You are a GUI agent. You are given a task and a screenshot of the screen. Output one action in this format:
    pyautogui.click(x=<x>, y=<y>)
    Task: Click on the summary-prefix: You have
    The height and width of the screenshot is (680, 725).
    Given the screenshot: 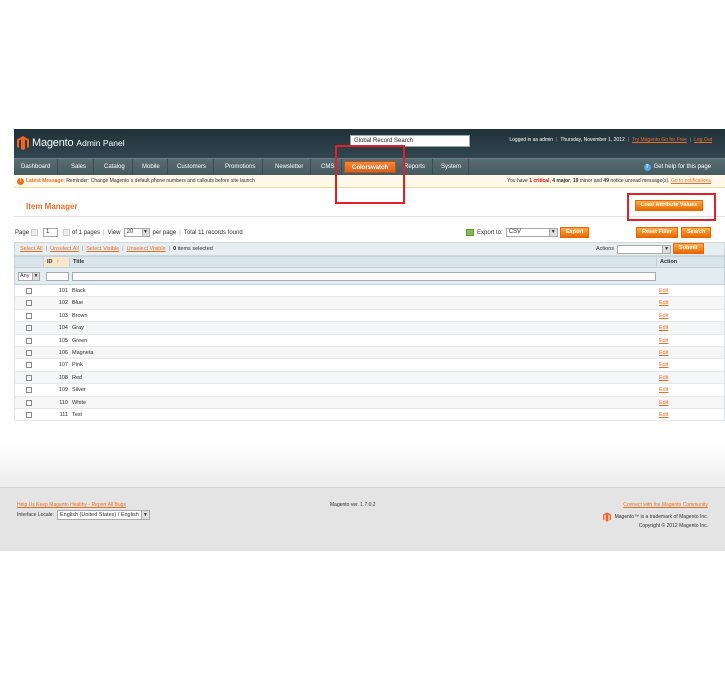 What is the action you would take?
    pyautogui.click(x=517, y=181)
    